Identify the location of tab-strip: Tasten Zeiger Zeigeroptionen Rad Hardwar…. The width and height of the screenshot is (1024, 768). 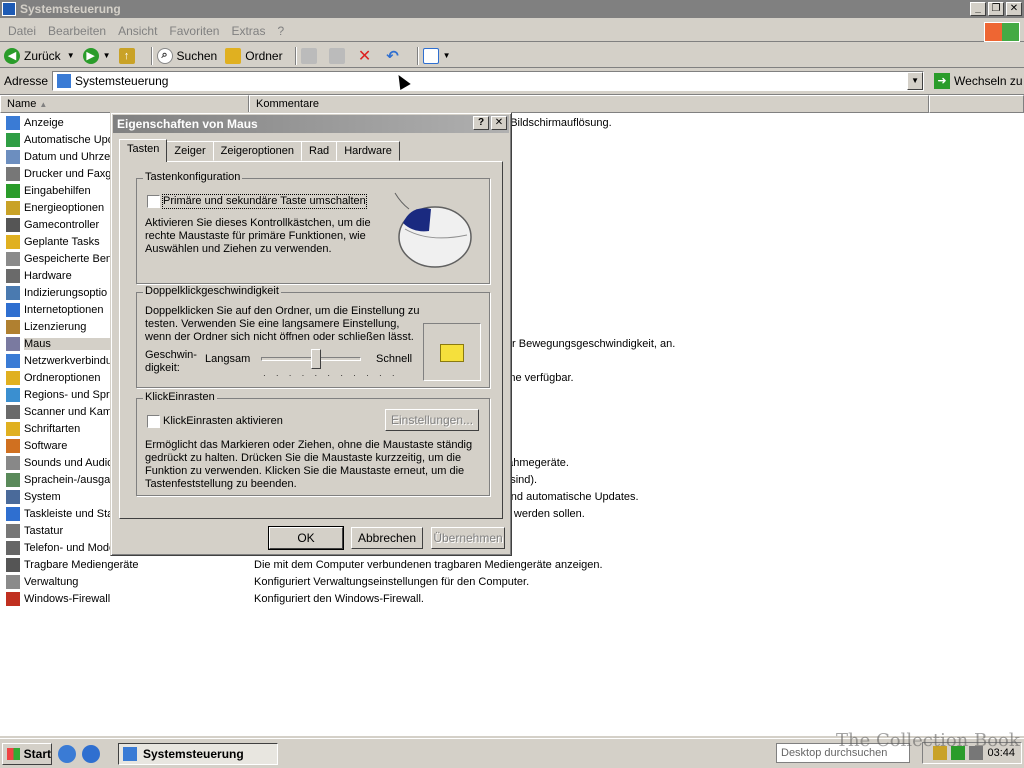
(259, 150).